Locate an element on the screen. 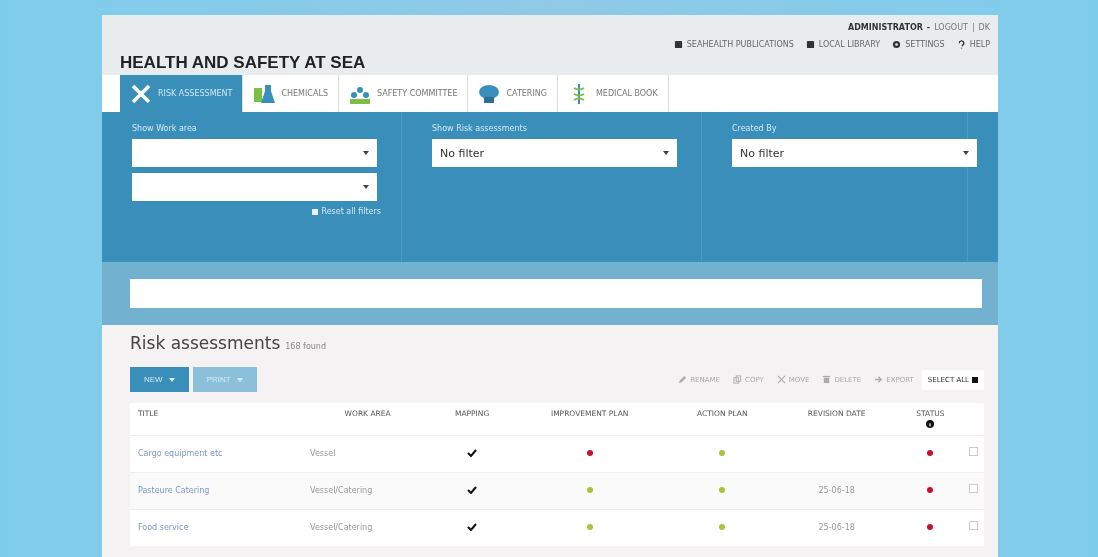 The height and width of the screenshot is (557, 1098). header-link: HELP is located at coordinates (973, 44).